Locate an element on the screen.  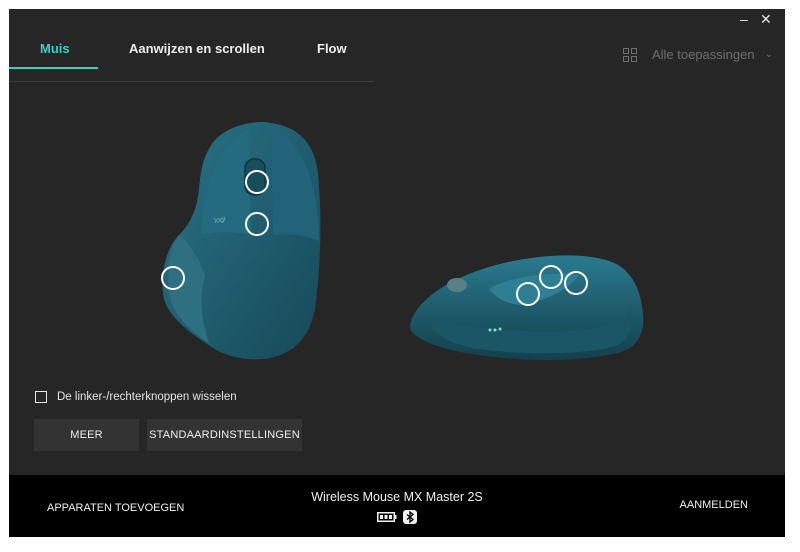
minimize-button: – is located at coordinates (744, 19).